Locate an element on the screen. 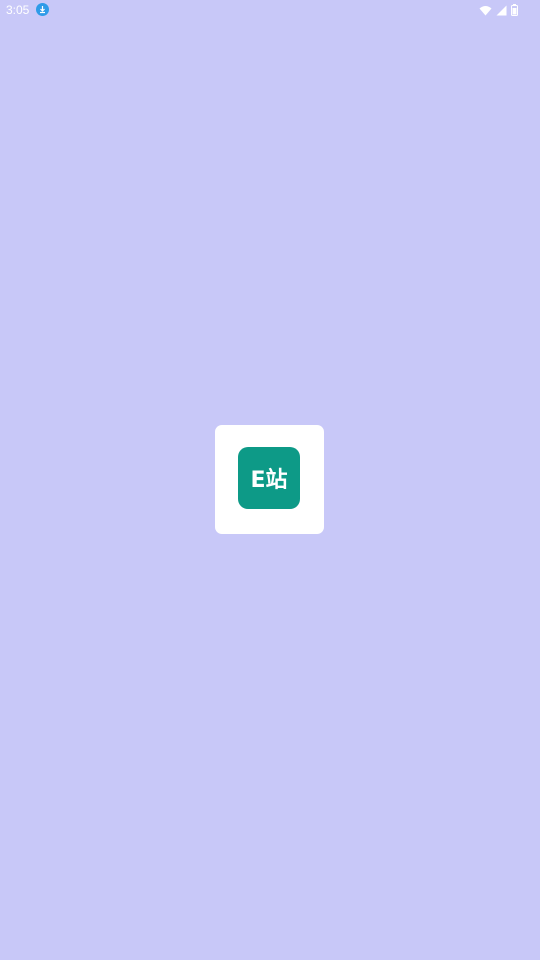 The height and width of the screenshot is (960, 540). splash-card: E站 is located at coordinates (269, 479).